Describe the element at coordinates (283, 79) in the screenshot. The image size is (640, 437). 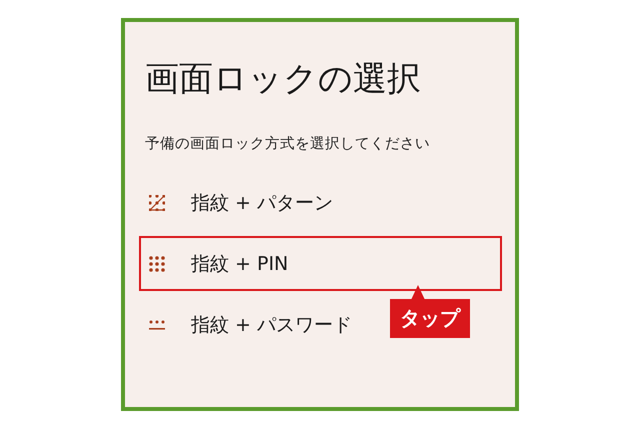
I see `screen-title: 画面ロックの選択` at that location.